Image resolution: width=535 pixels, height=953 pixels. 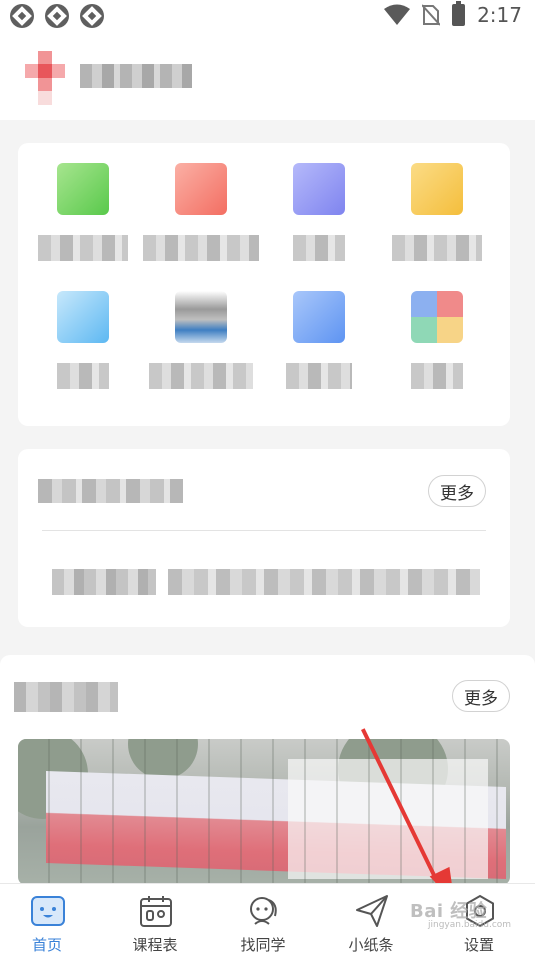 I want to click on baidu-watermark-url: jingyan.baidu.com, so click(x=470, y=925).